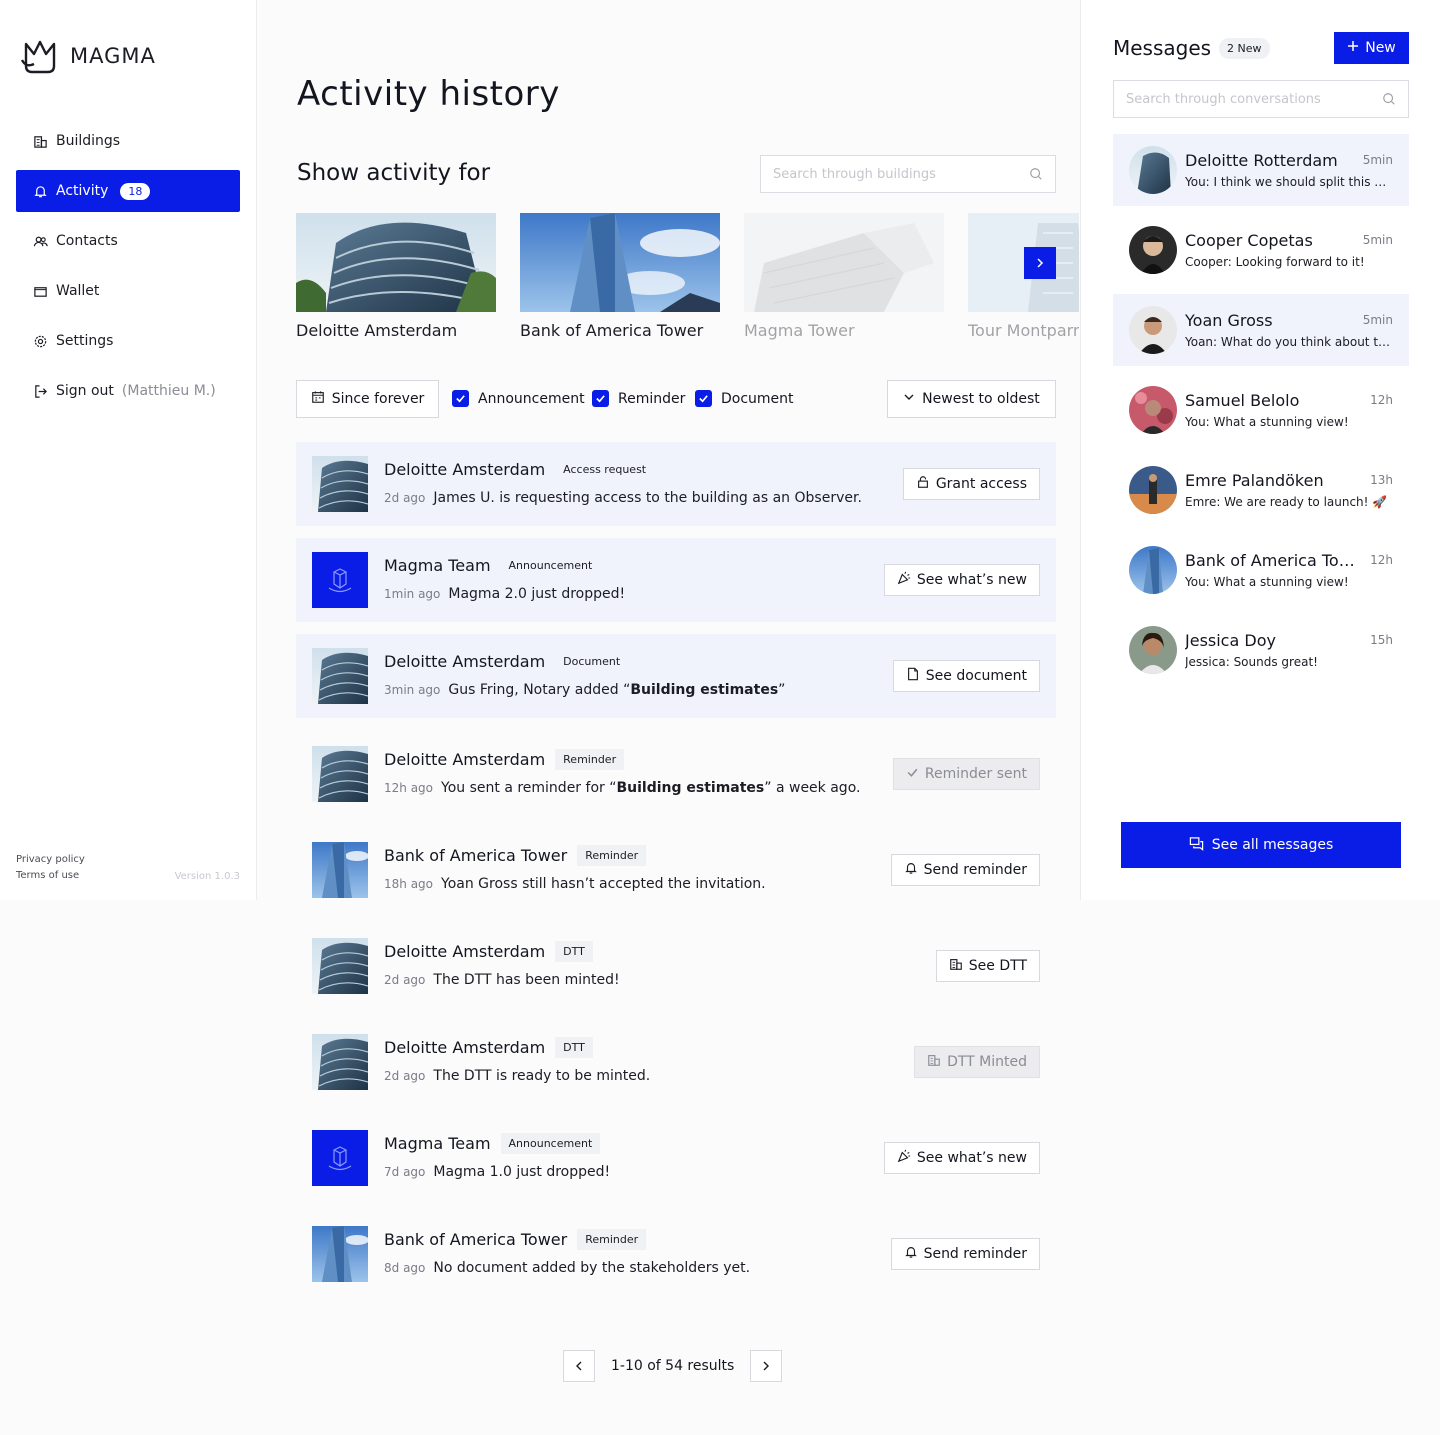  Describe the element at coordinates (1230, 640) in the screenshot. I see `conversation-name: Jessica Doy` at that location.